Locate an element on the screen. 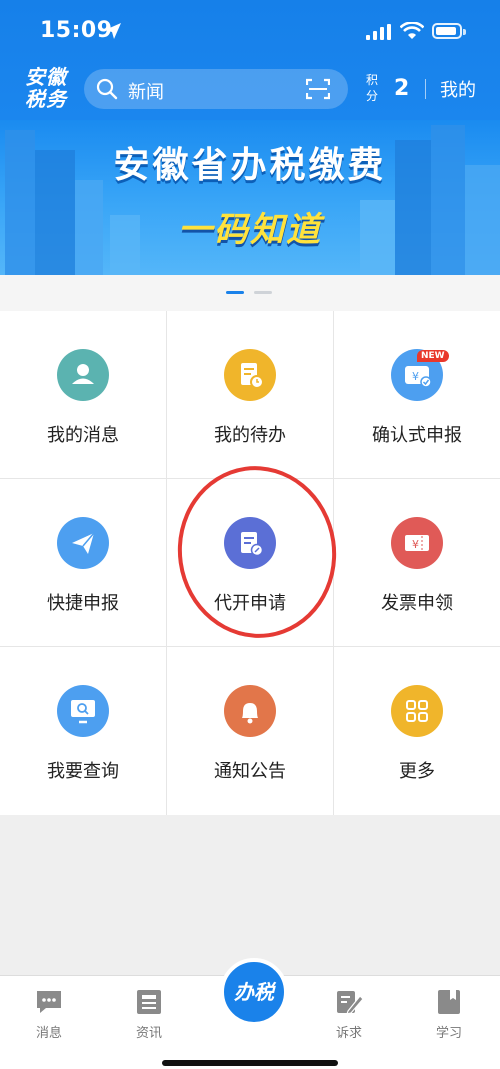 The height and width of the screenshot is (1069, 500). ticket-yuan-icon: ¥ is located at coordinates (417, 543).